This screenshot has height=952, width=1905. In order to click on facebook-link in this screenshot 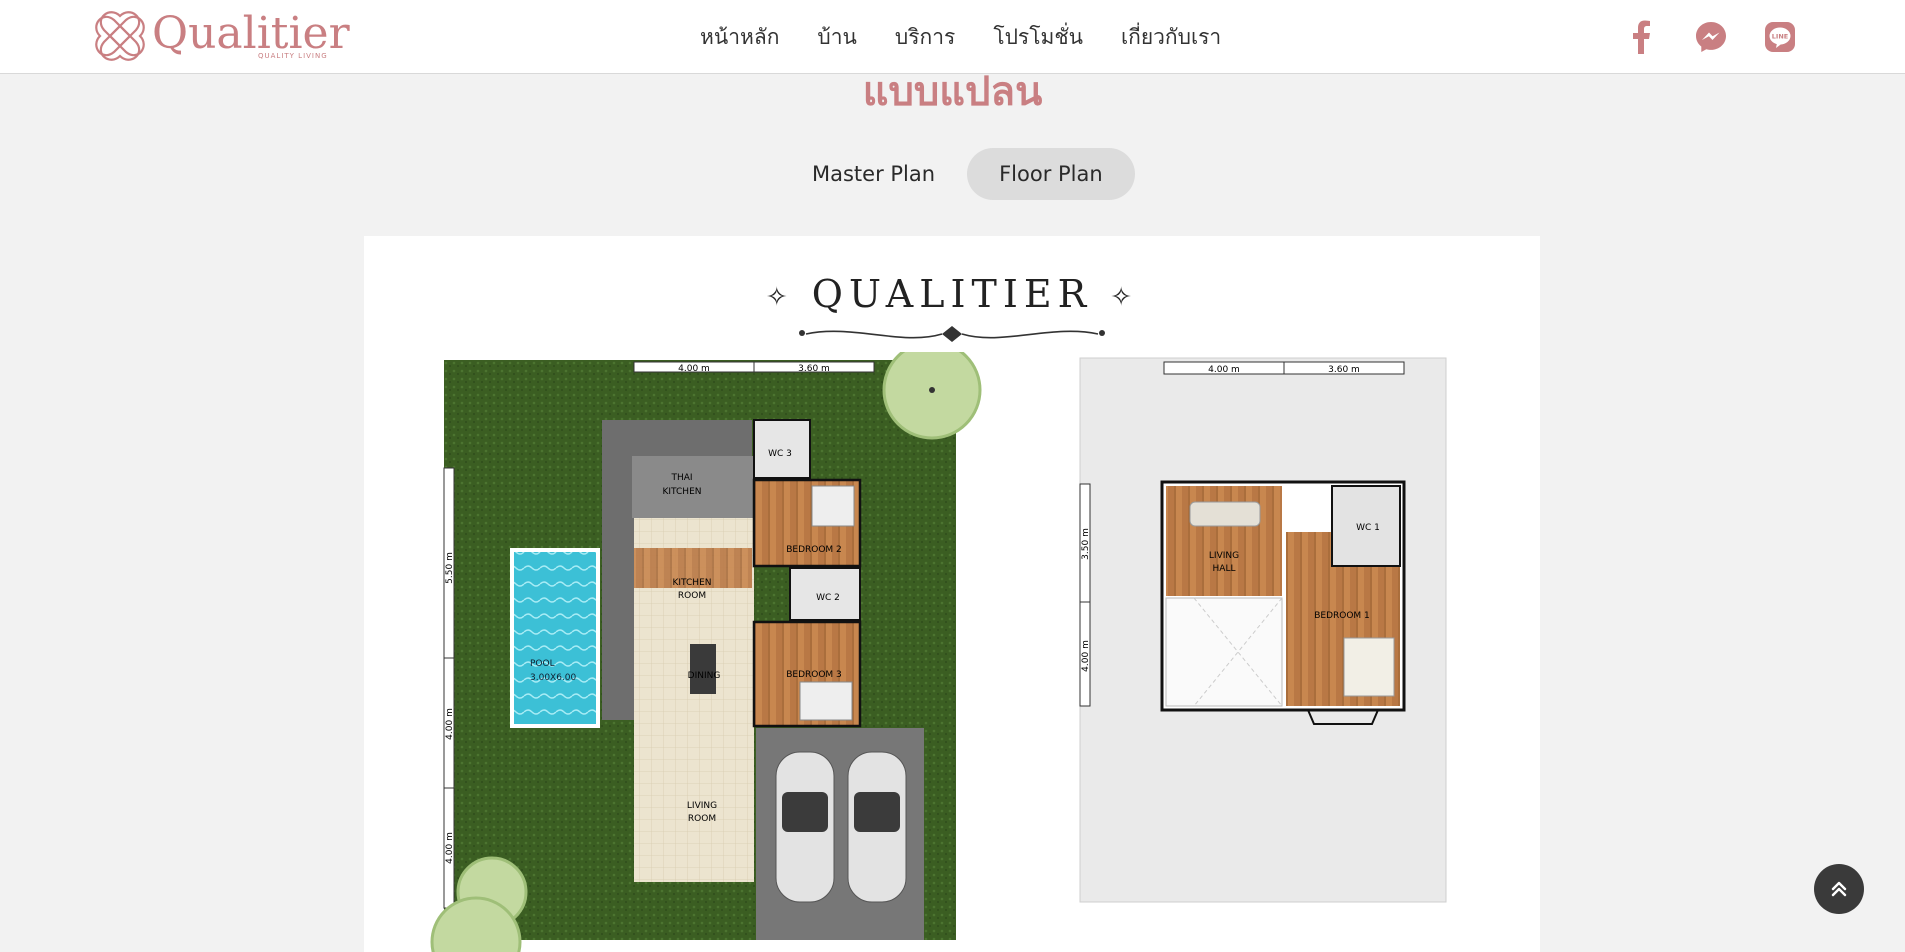, I will do `click(1641, 37)`.